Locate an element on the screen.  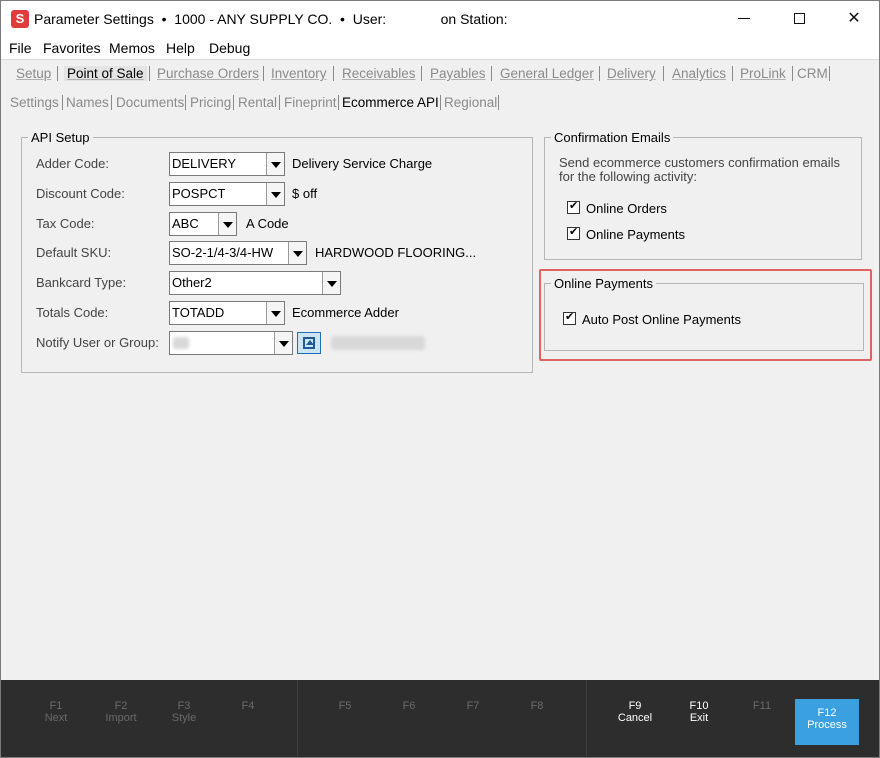
subtab-documents: Documents is located at coordinates (150, 102).